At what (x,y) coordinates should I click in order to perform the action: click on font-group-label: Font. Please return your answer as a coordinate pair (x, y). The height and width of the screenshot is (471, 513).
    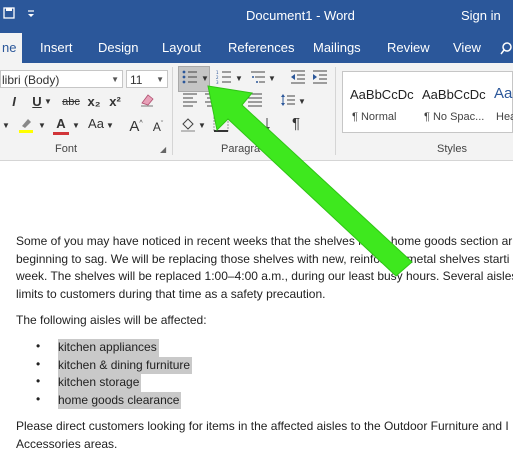
    Looking at the image, I should click on (66, 149).